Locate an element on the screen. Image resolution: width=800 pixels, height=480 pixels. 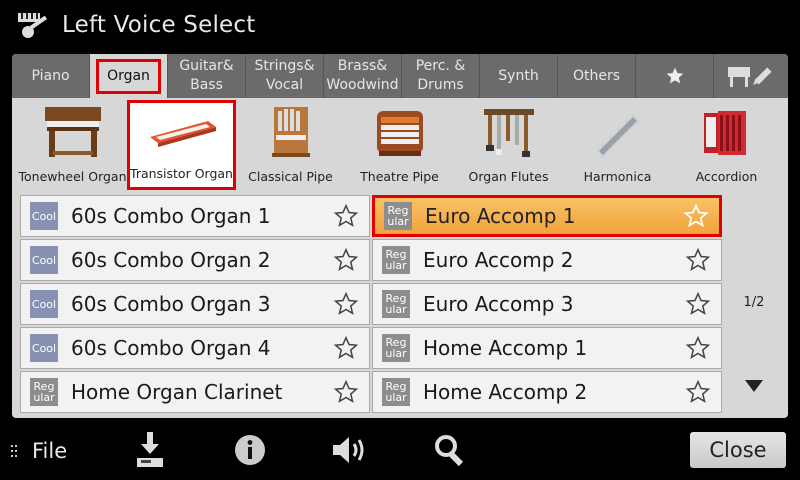
tab-perc-drums: Perc. & Drums is located at coordinates (441, 76).